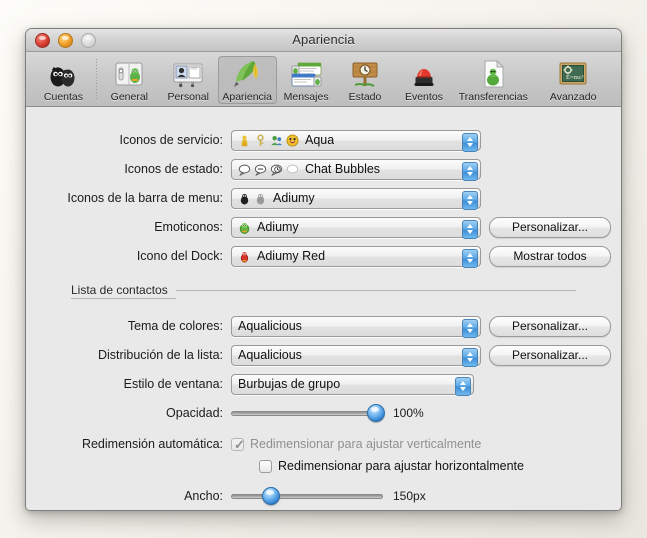 This screenshot has height=538, width=647. Describe the element at coordinates (244, 170) in the screenshot. I see `available-bubble-icon` at that location.